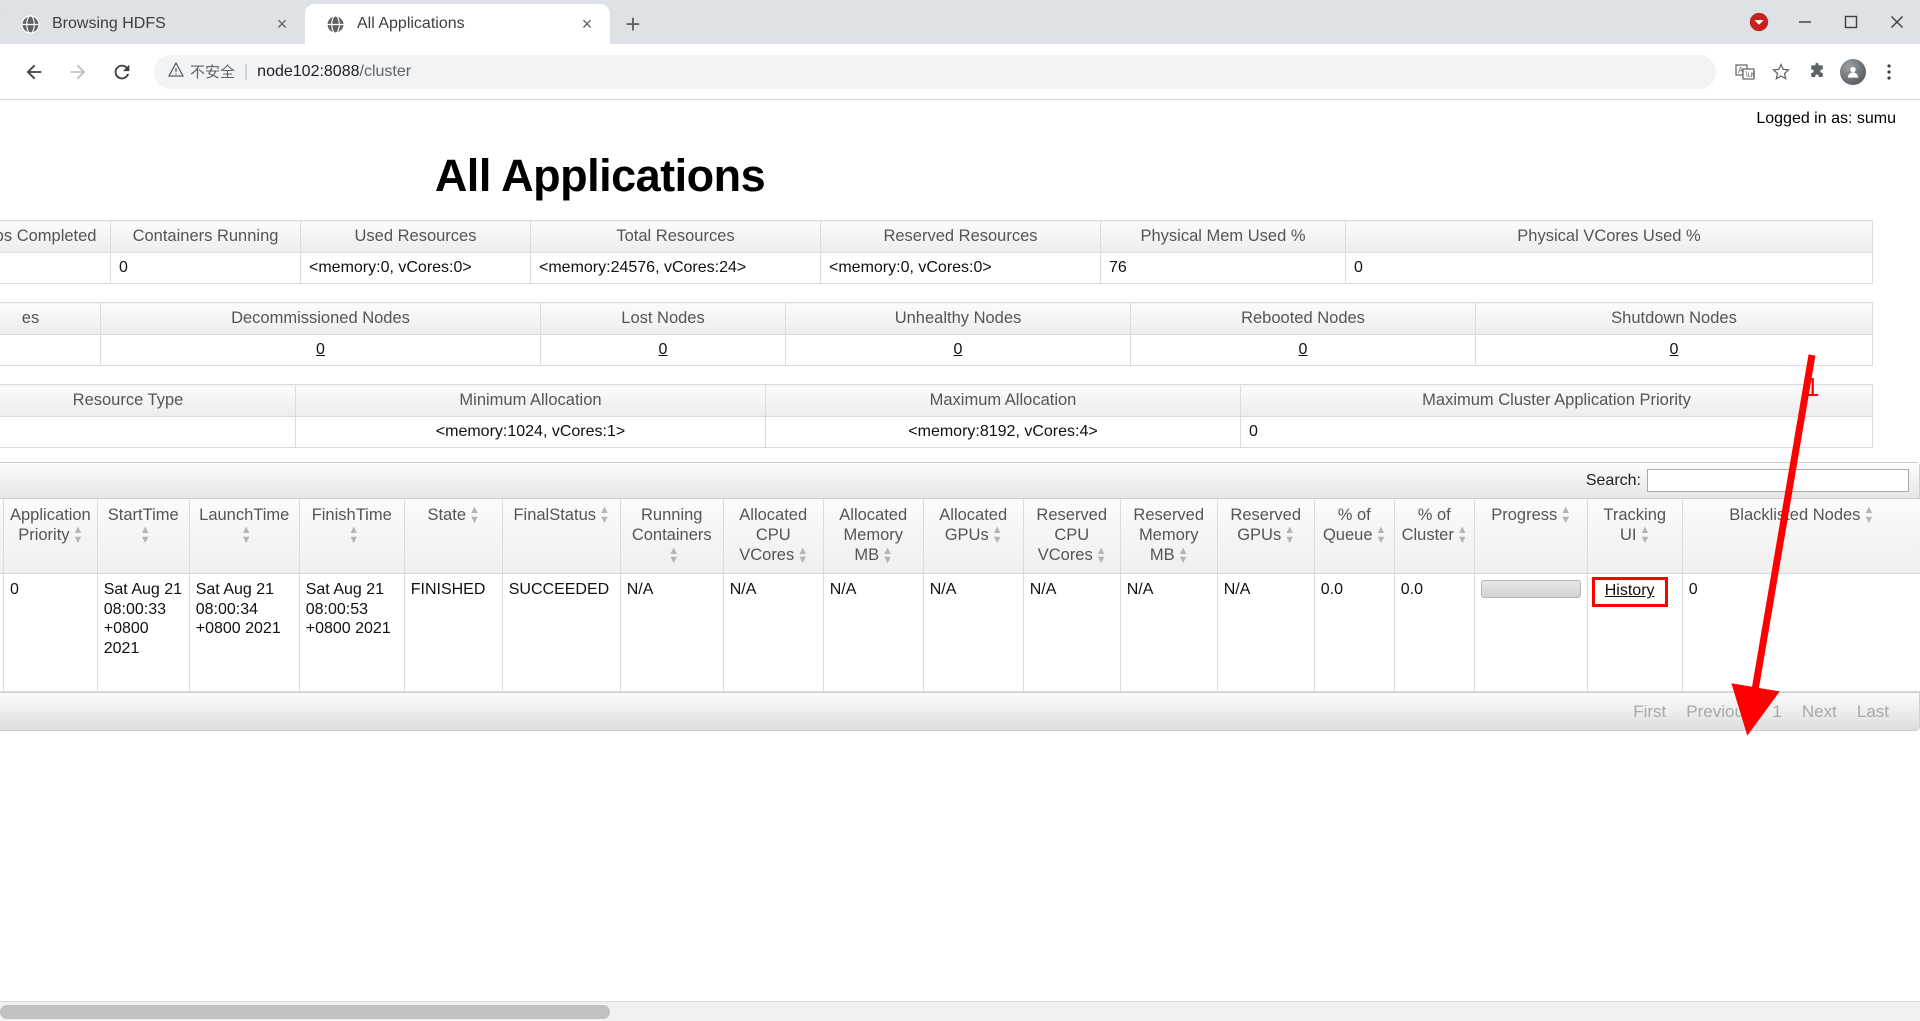 Image resolution: width=1920 pixels, height=1021 pixels. Describe the element at coordinates (1759, 22) in the screenshot. I see `update-chrome-icon` at that location.